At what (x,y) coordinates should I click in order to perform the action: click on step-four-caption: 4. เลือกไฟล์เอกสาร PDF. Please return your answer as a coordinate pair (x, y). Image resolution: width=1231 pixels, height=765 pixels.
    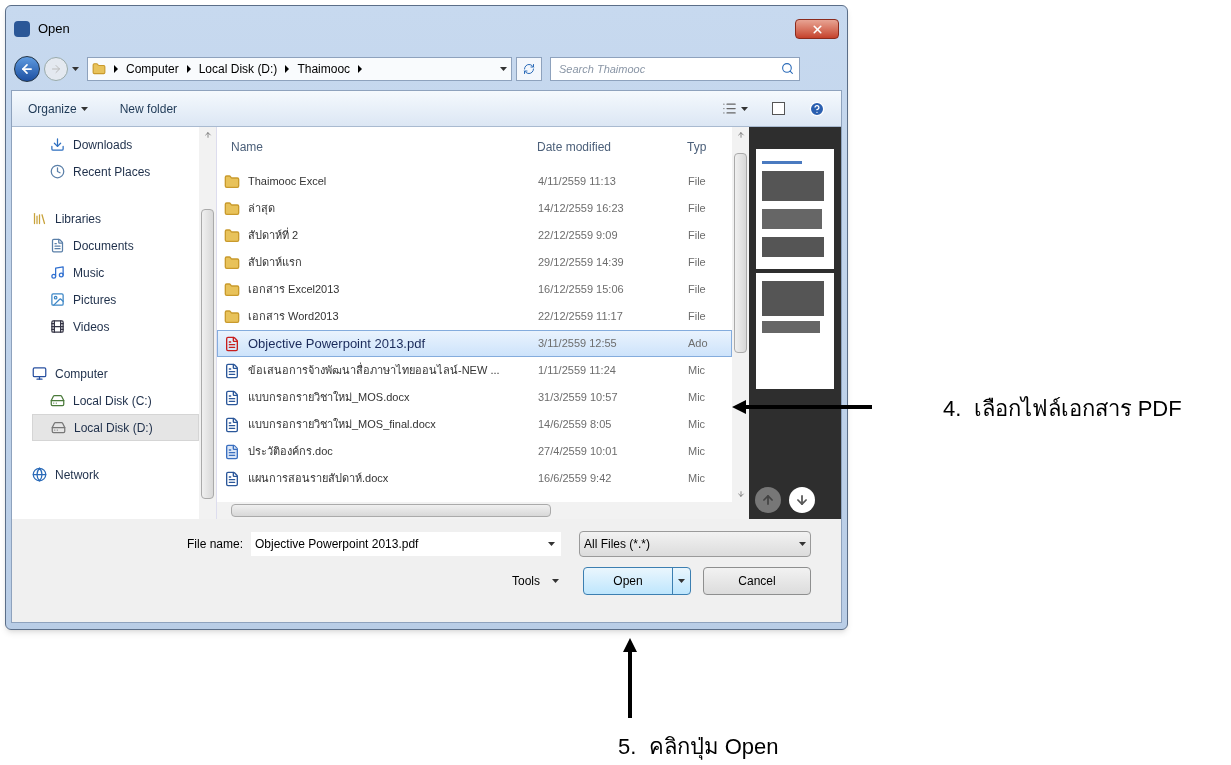
    Looking at the image, I should click on (1062, 409).